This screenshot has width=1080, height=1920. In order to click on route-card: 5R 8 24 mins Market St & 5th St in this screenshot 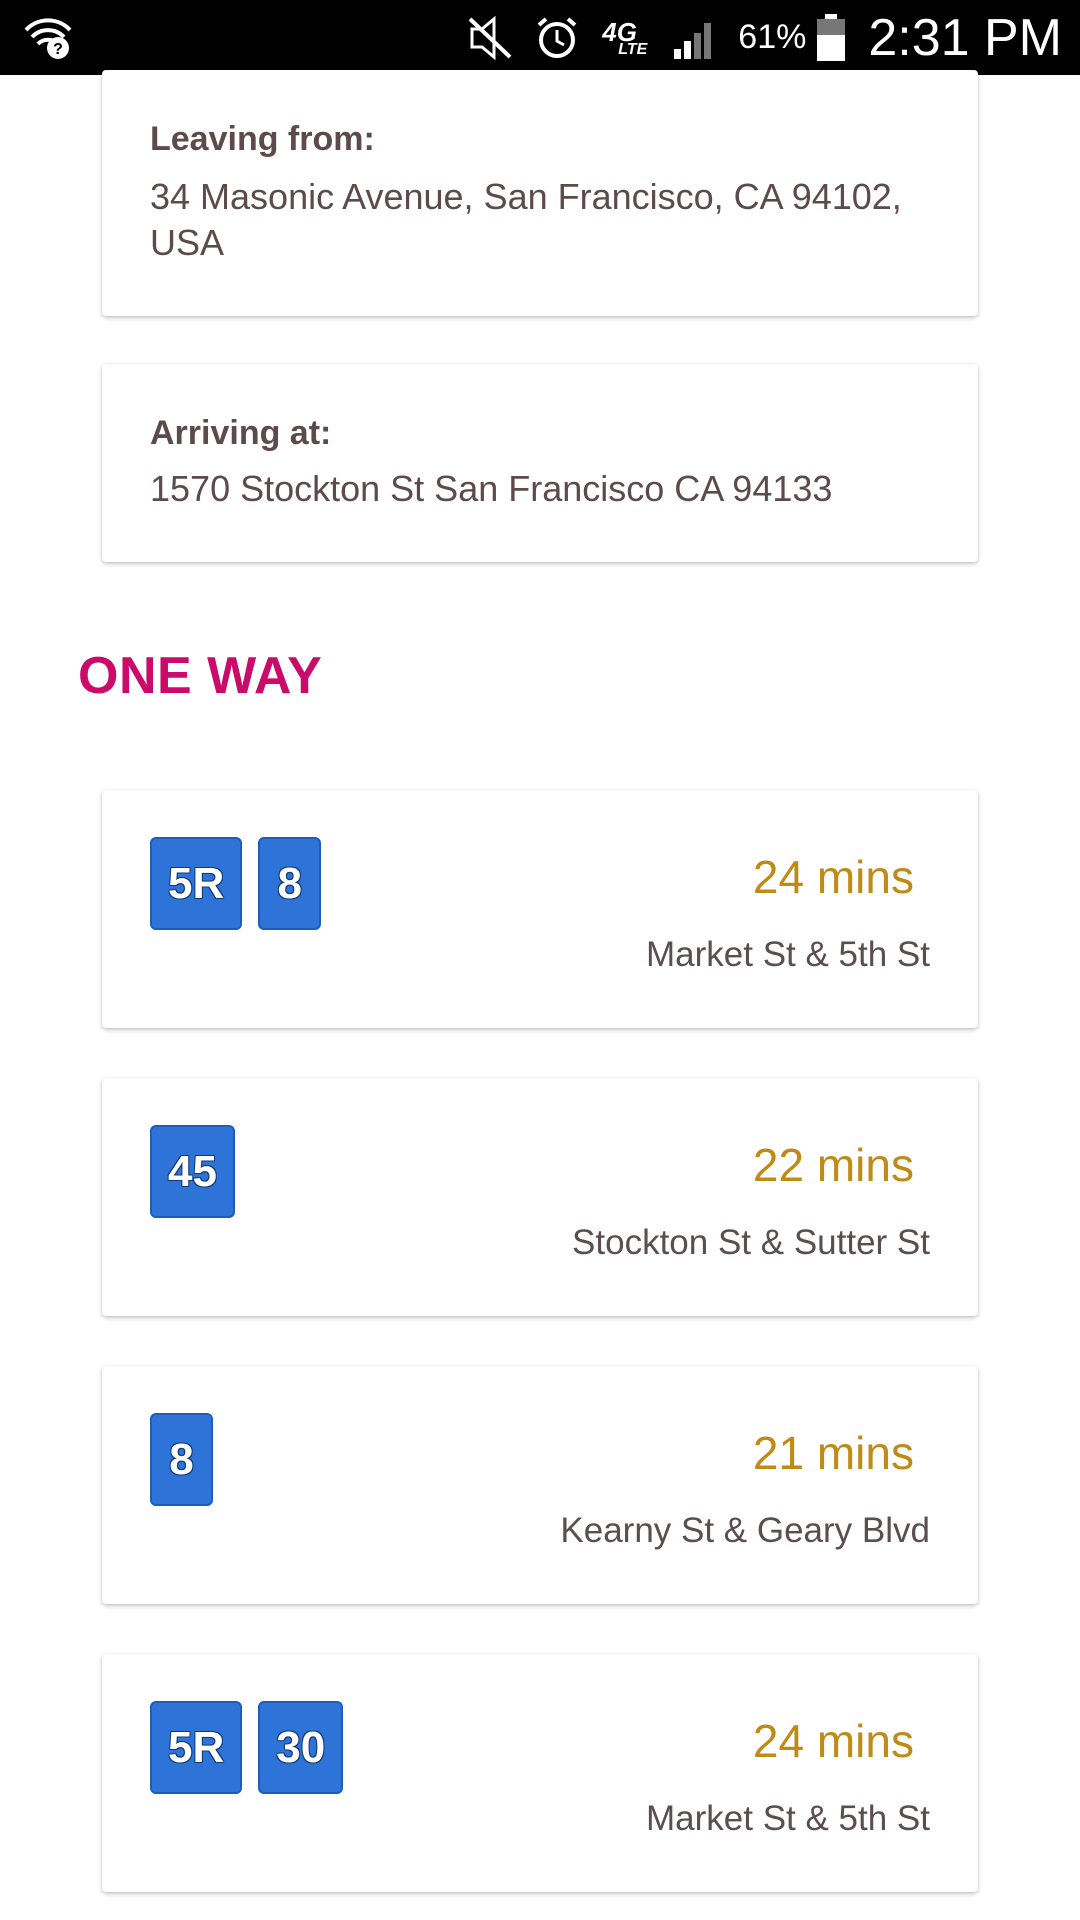, I will do `click(540, 909)`.